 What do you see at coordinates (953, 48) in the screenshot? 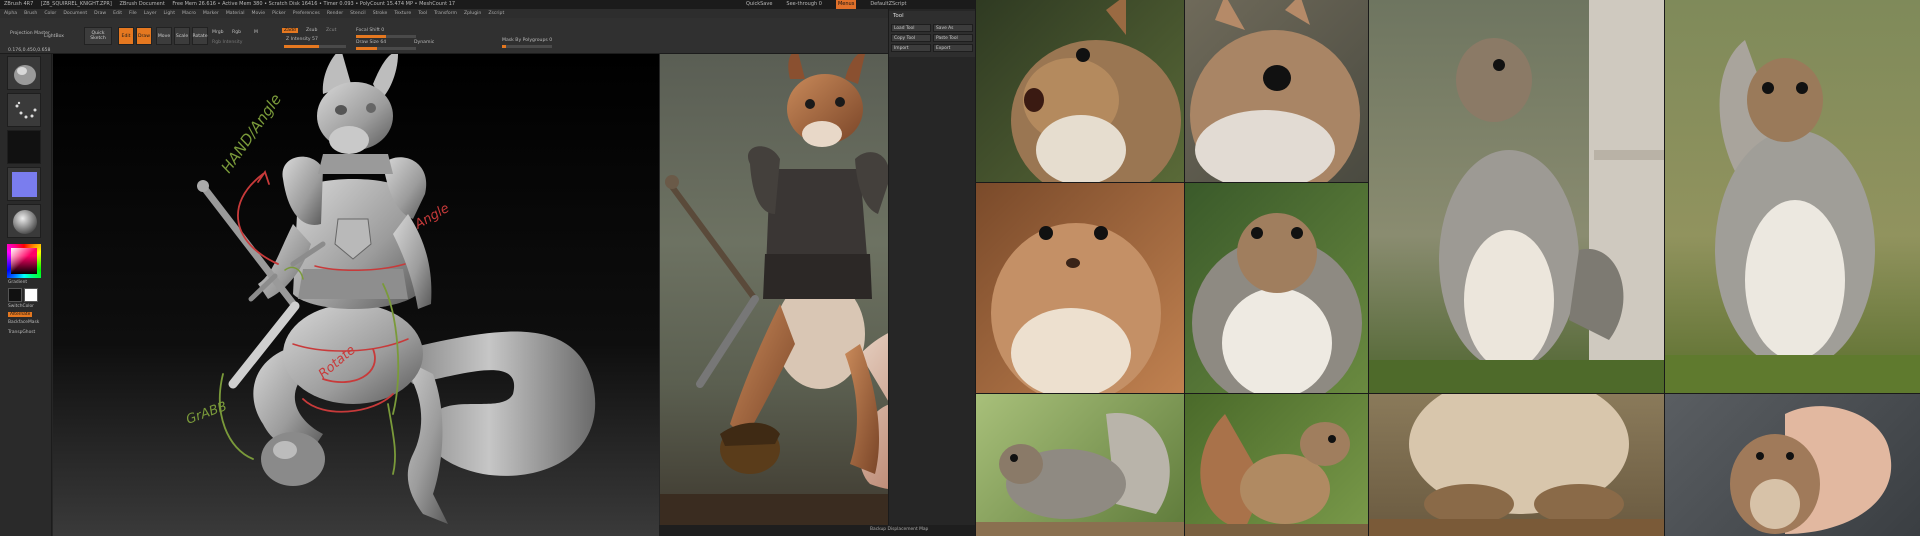
I see `export-button: Export` at bounding box center [953, 48].